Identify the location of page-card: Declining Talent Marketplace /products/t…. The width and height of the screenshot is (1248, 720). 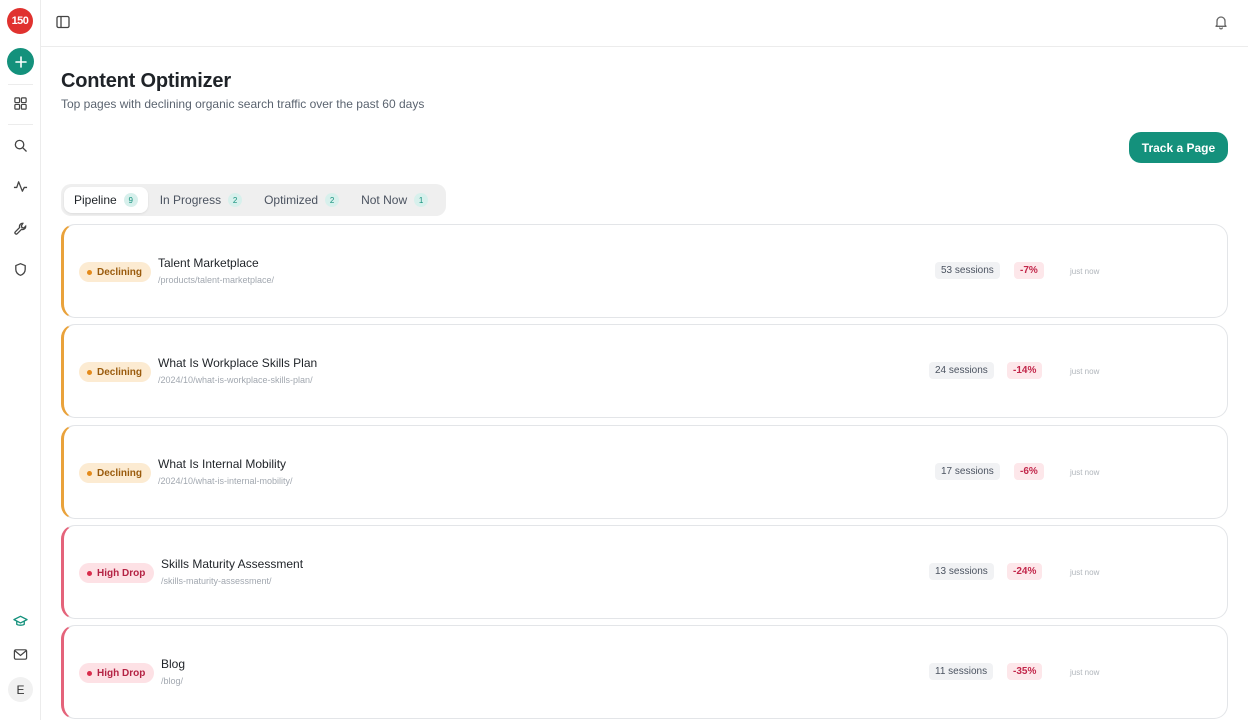
(644, 271).